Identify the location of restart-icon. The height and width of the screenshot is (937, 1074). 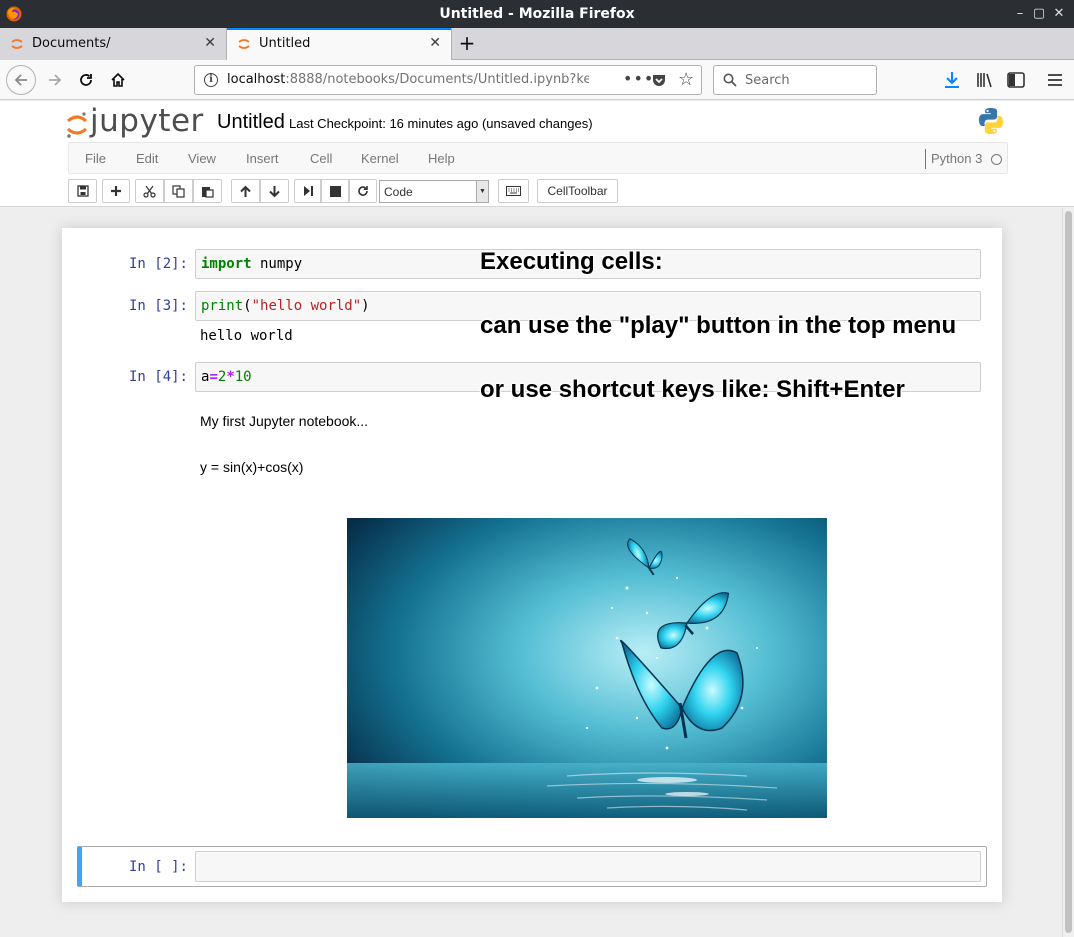
(363, 191).